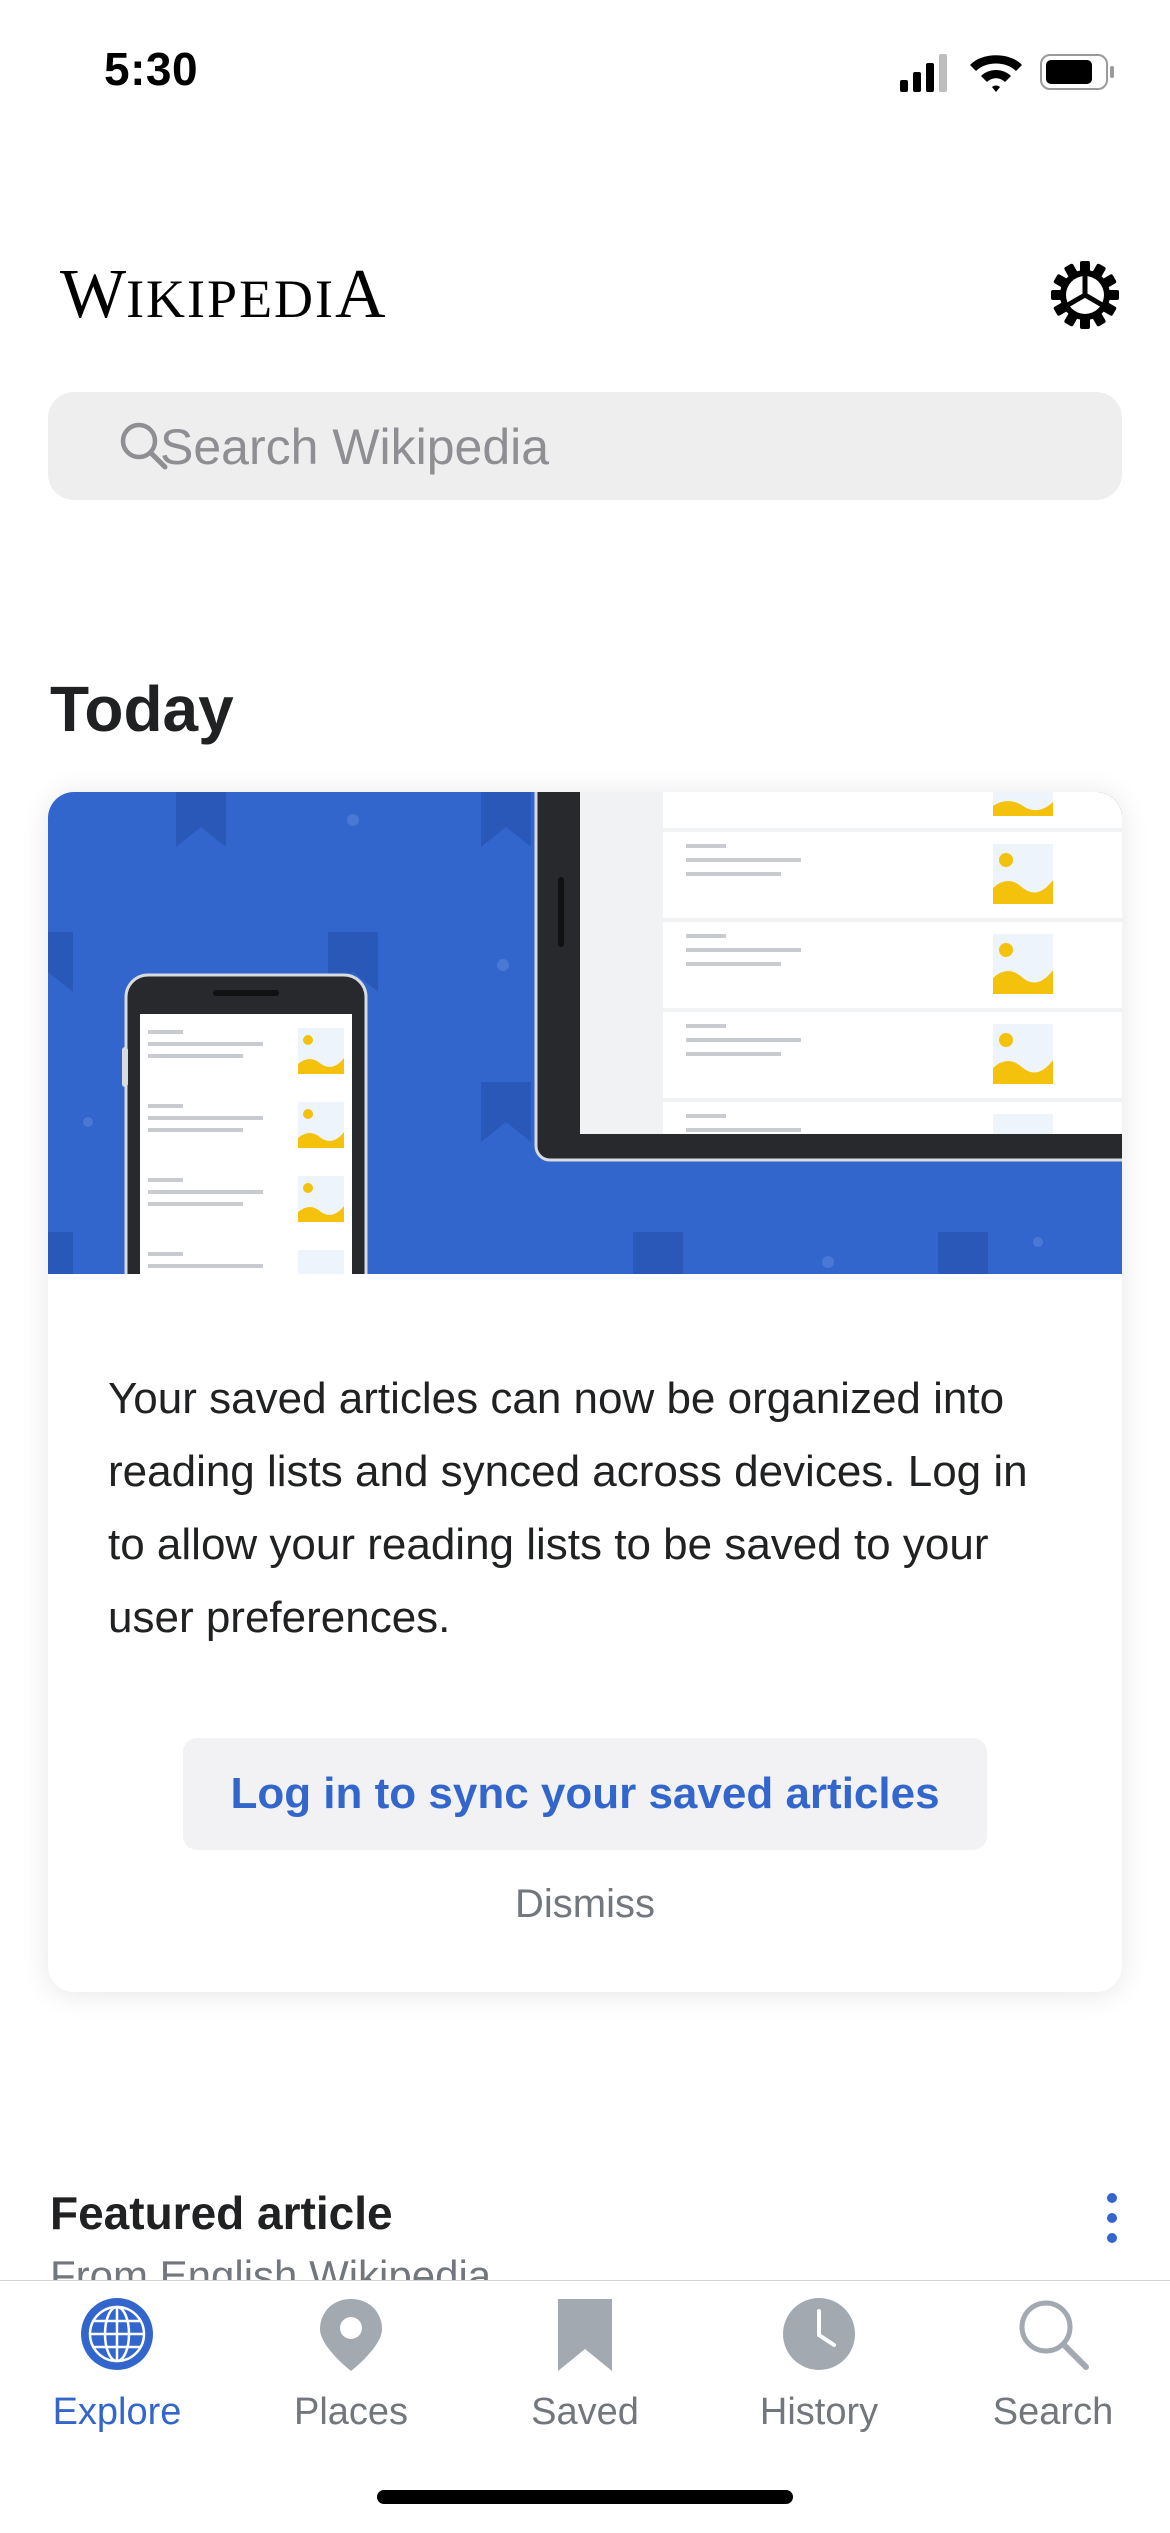  What do you see at coordinates (1053, 2412) in the screenshot?
I see `tab-search-label: Search` at bounding box center [1053, 2412].